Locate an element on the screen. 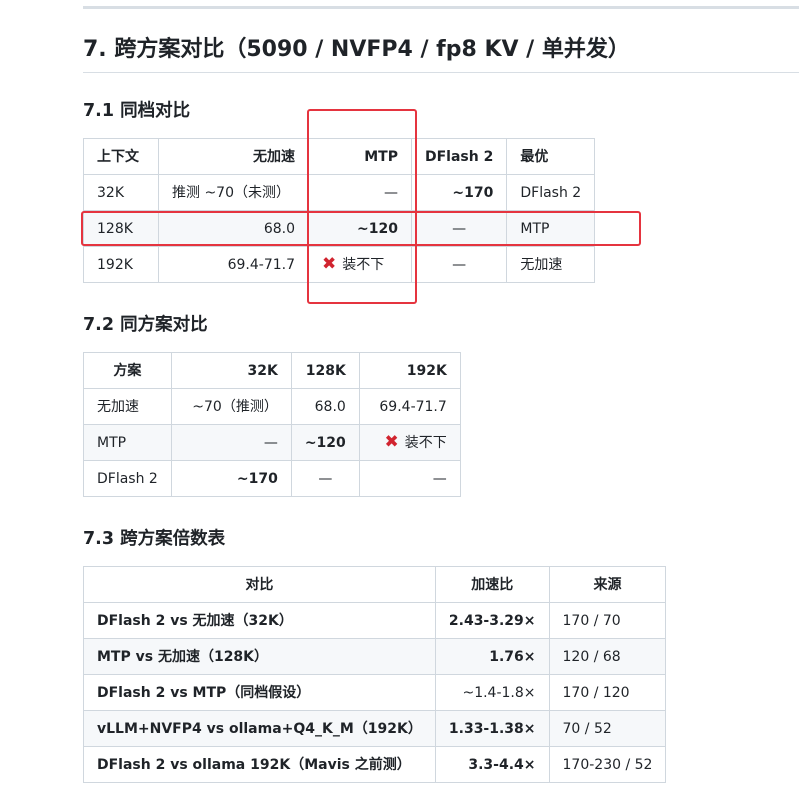  table-header-cell: 加速比 is located at coordinates (492, 584).